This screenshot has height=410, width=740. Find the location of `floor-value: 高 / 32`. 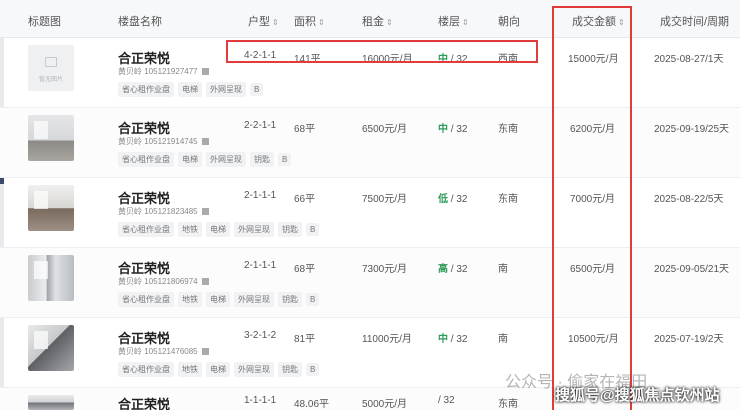

floor-value: 高 / 32 is located at coordinates (453, 269).